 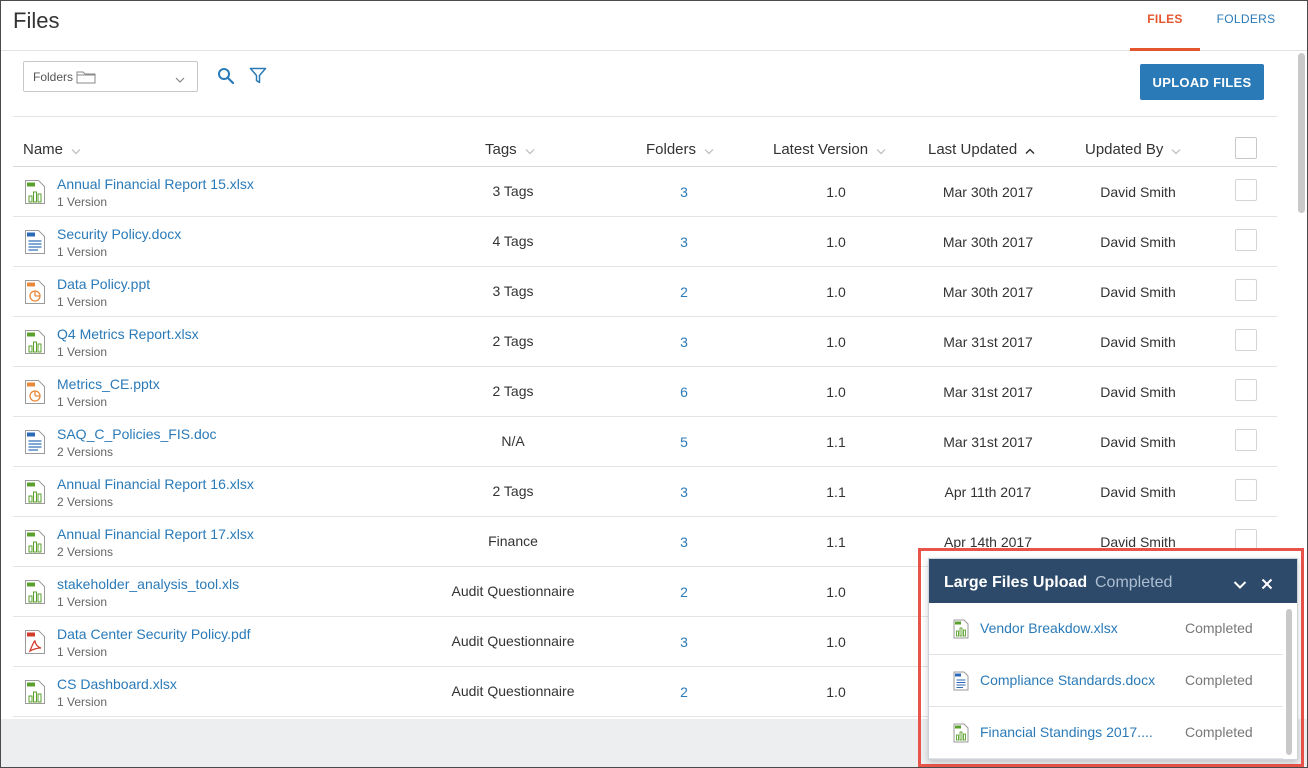 I want to click on file-name-link: Q4 Metrics Report.xlsx, so click(x=128, y=334).